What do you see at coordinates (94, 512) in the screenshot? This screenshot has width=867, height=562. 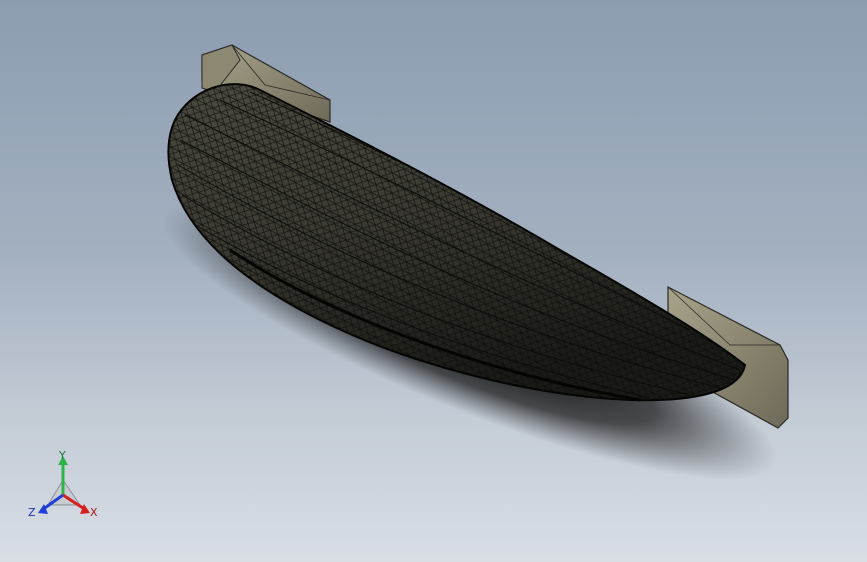 I see `x-axis-label: X` at bounding box center [94, 512].